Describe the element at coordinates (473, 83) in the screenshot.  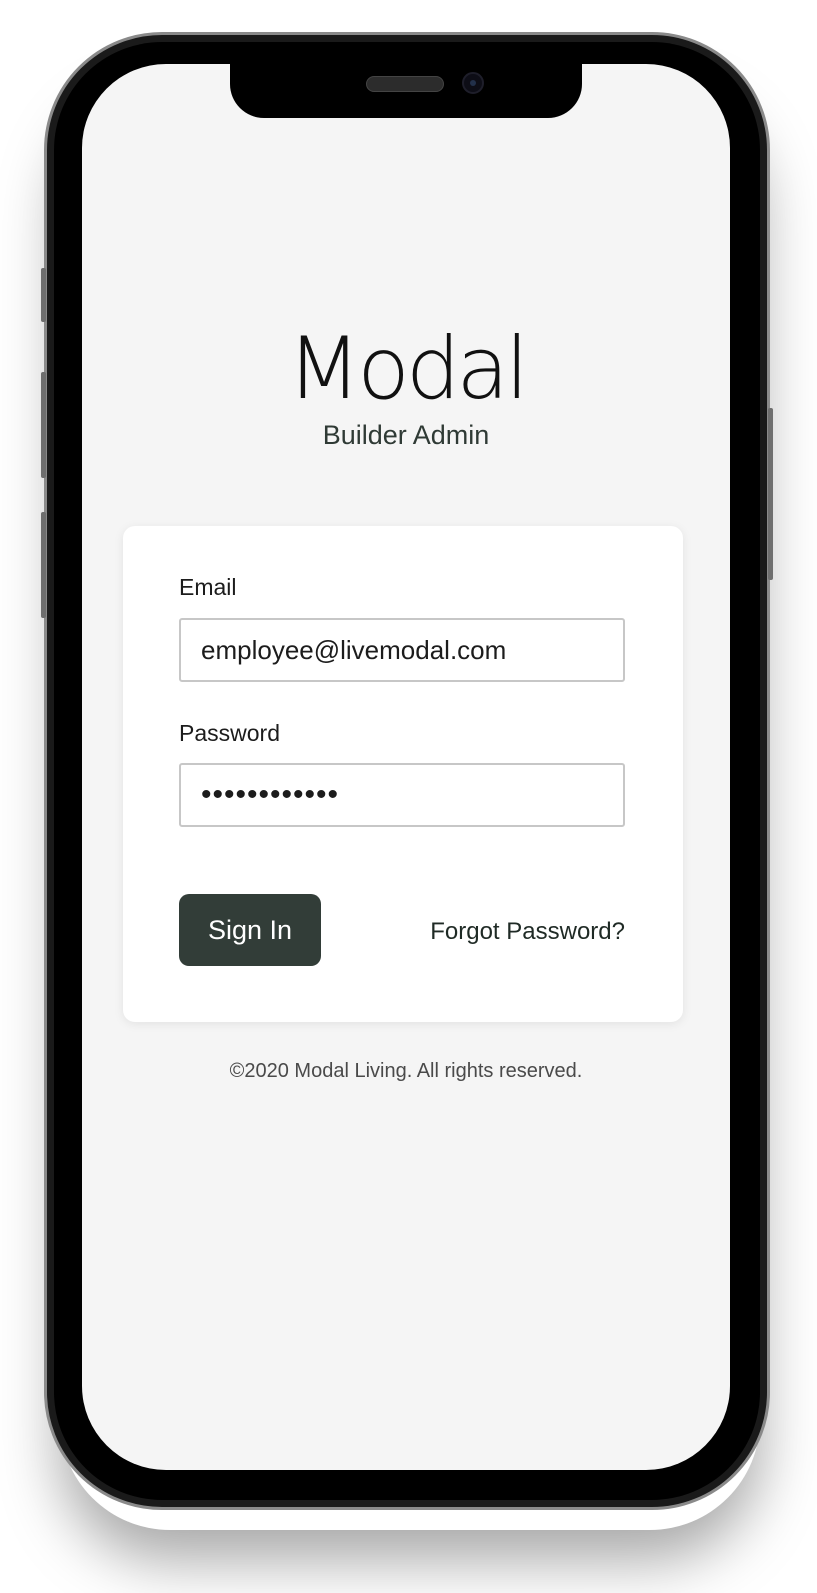
I see `front-camera-icon` at that location.